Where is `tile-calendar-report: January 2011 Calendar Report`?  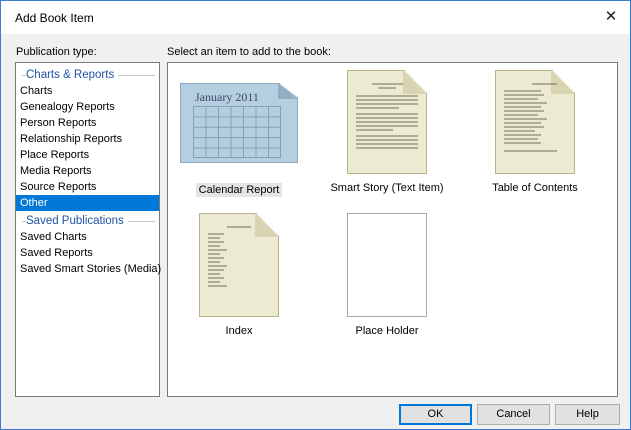
tile-calendar-report: January 2011 Calendar Report is located at coordinates (239, 140).